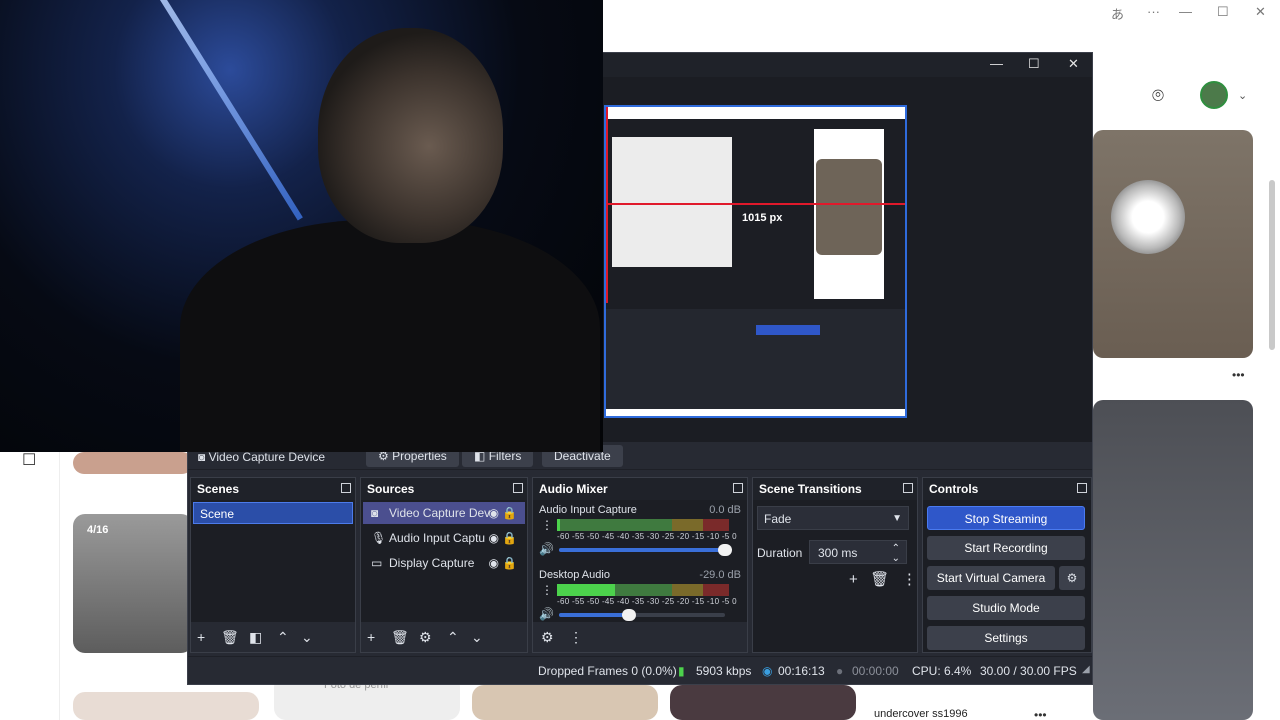  What do you see at coordinates (133, 583) in the screenshot?
I see `pin-card-portrait: 4/16` at bounding box center [133, 583].